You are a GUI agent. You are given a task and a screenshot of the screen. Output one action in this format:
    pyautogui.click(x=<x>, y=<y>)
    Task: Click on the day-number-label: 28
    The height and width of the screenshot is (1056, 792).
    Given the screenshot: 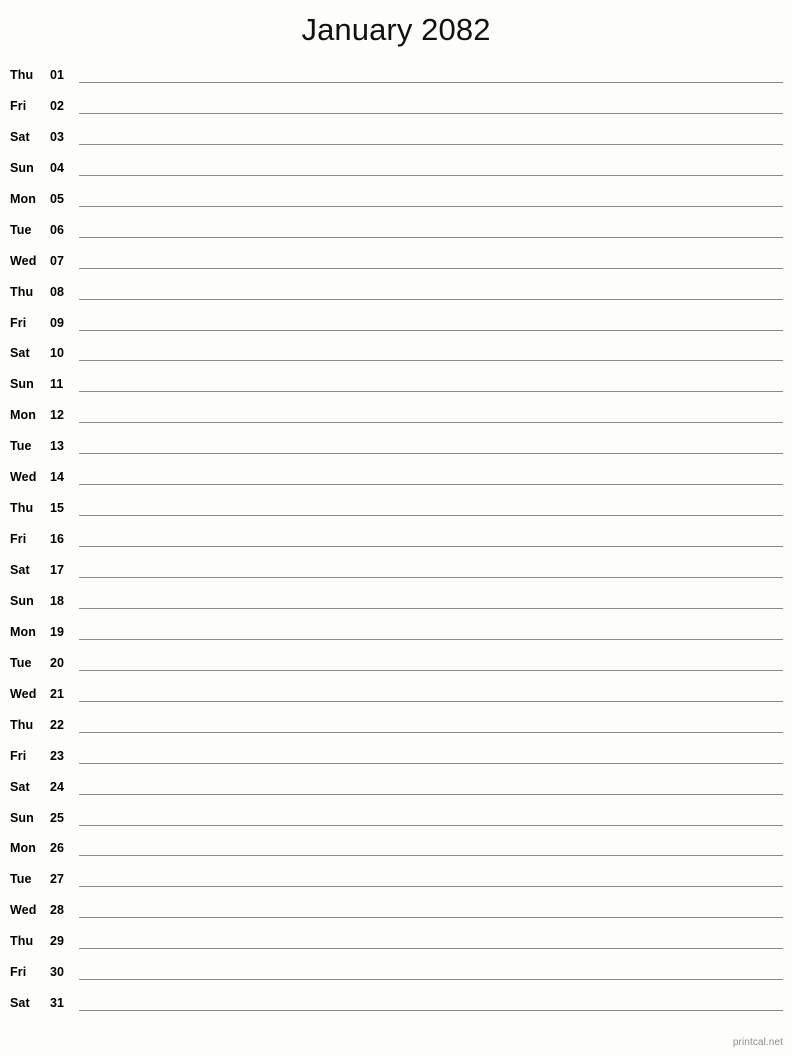 What is the action you would take?
    pyautogui.click(x=57, y=910)
    